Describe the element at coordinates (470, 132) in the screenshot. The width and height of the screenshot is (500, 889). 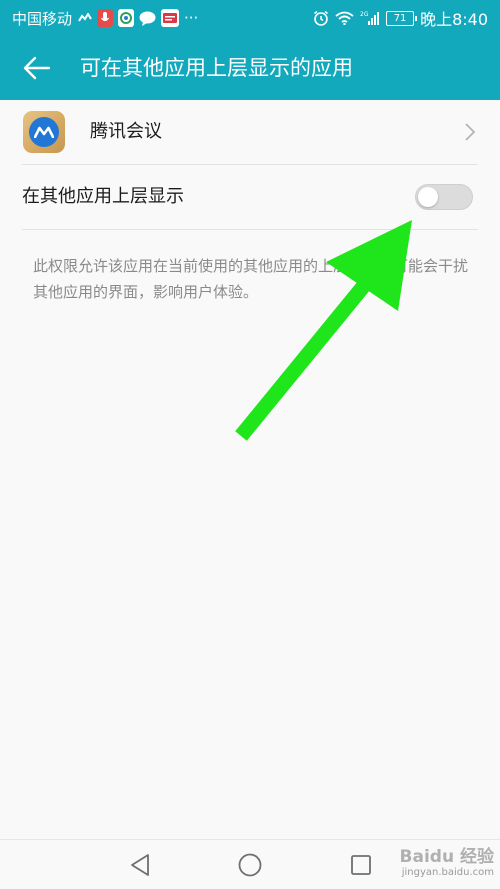
I see `chevron-right-icon` at that location.